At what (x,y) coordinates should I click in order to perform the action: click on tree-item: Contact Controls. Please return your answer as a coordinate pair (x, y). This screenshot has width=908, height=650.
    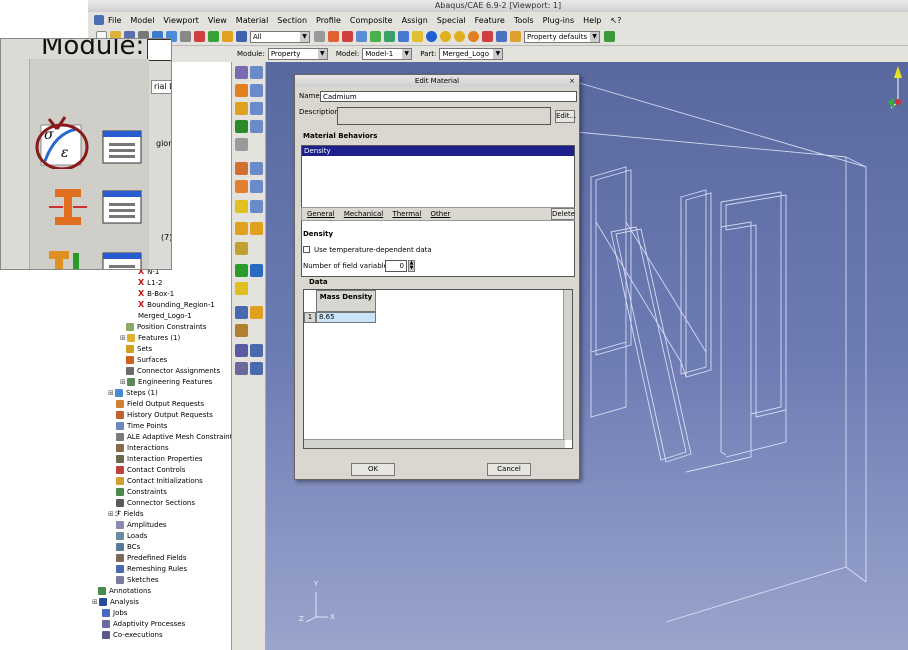
    Looking at the image, I should click on (150, 469).